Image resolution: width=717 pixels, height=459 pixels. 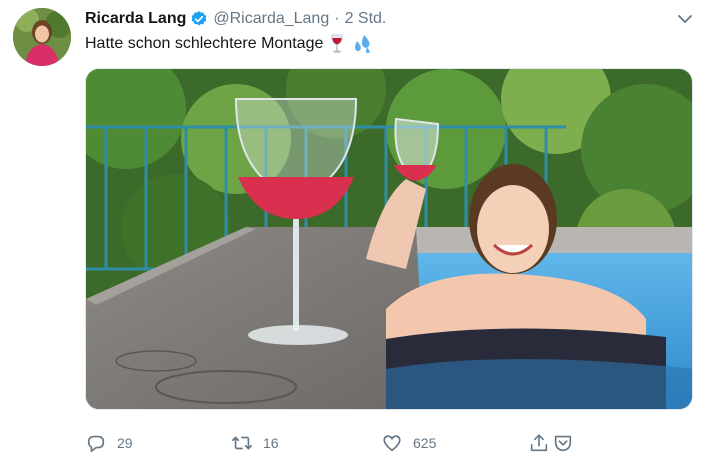 What do you see at coordinates (408, 443) in the screenshot?
I see `like-button: 625` at bounding box center [408, 443].